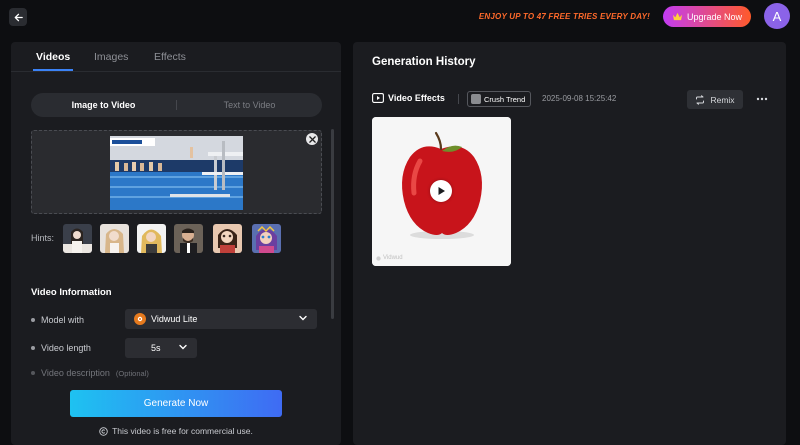 This screenshot has height=445, width=800. I want to click on more-options-button, so click(762, 99).